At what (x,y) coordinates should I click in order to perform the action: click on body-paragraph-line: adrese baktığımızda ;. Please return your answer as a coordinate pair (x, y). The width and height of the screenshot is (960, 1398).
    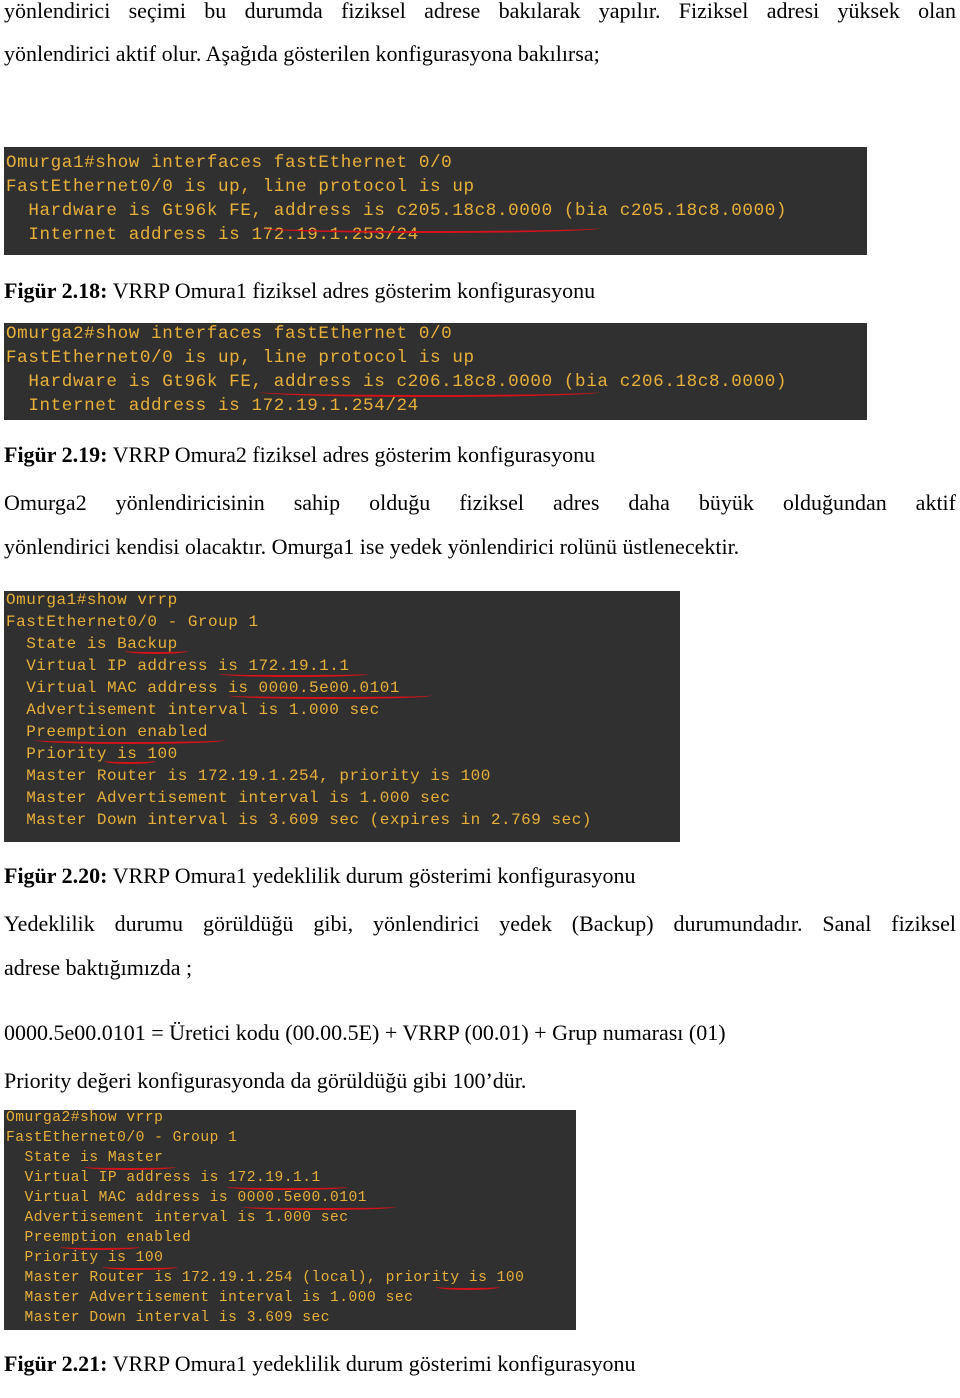
    Looking at the image, I should click on (98, 967).